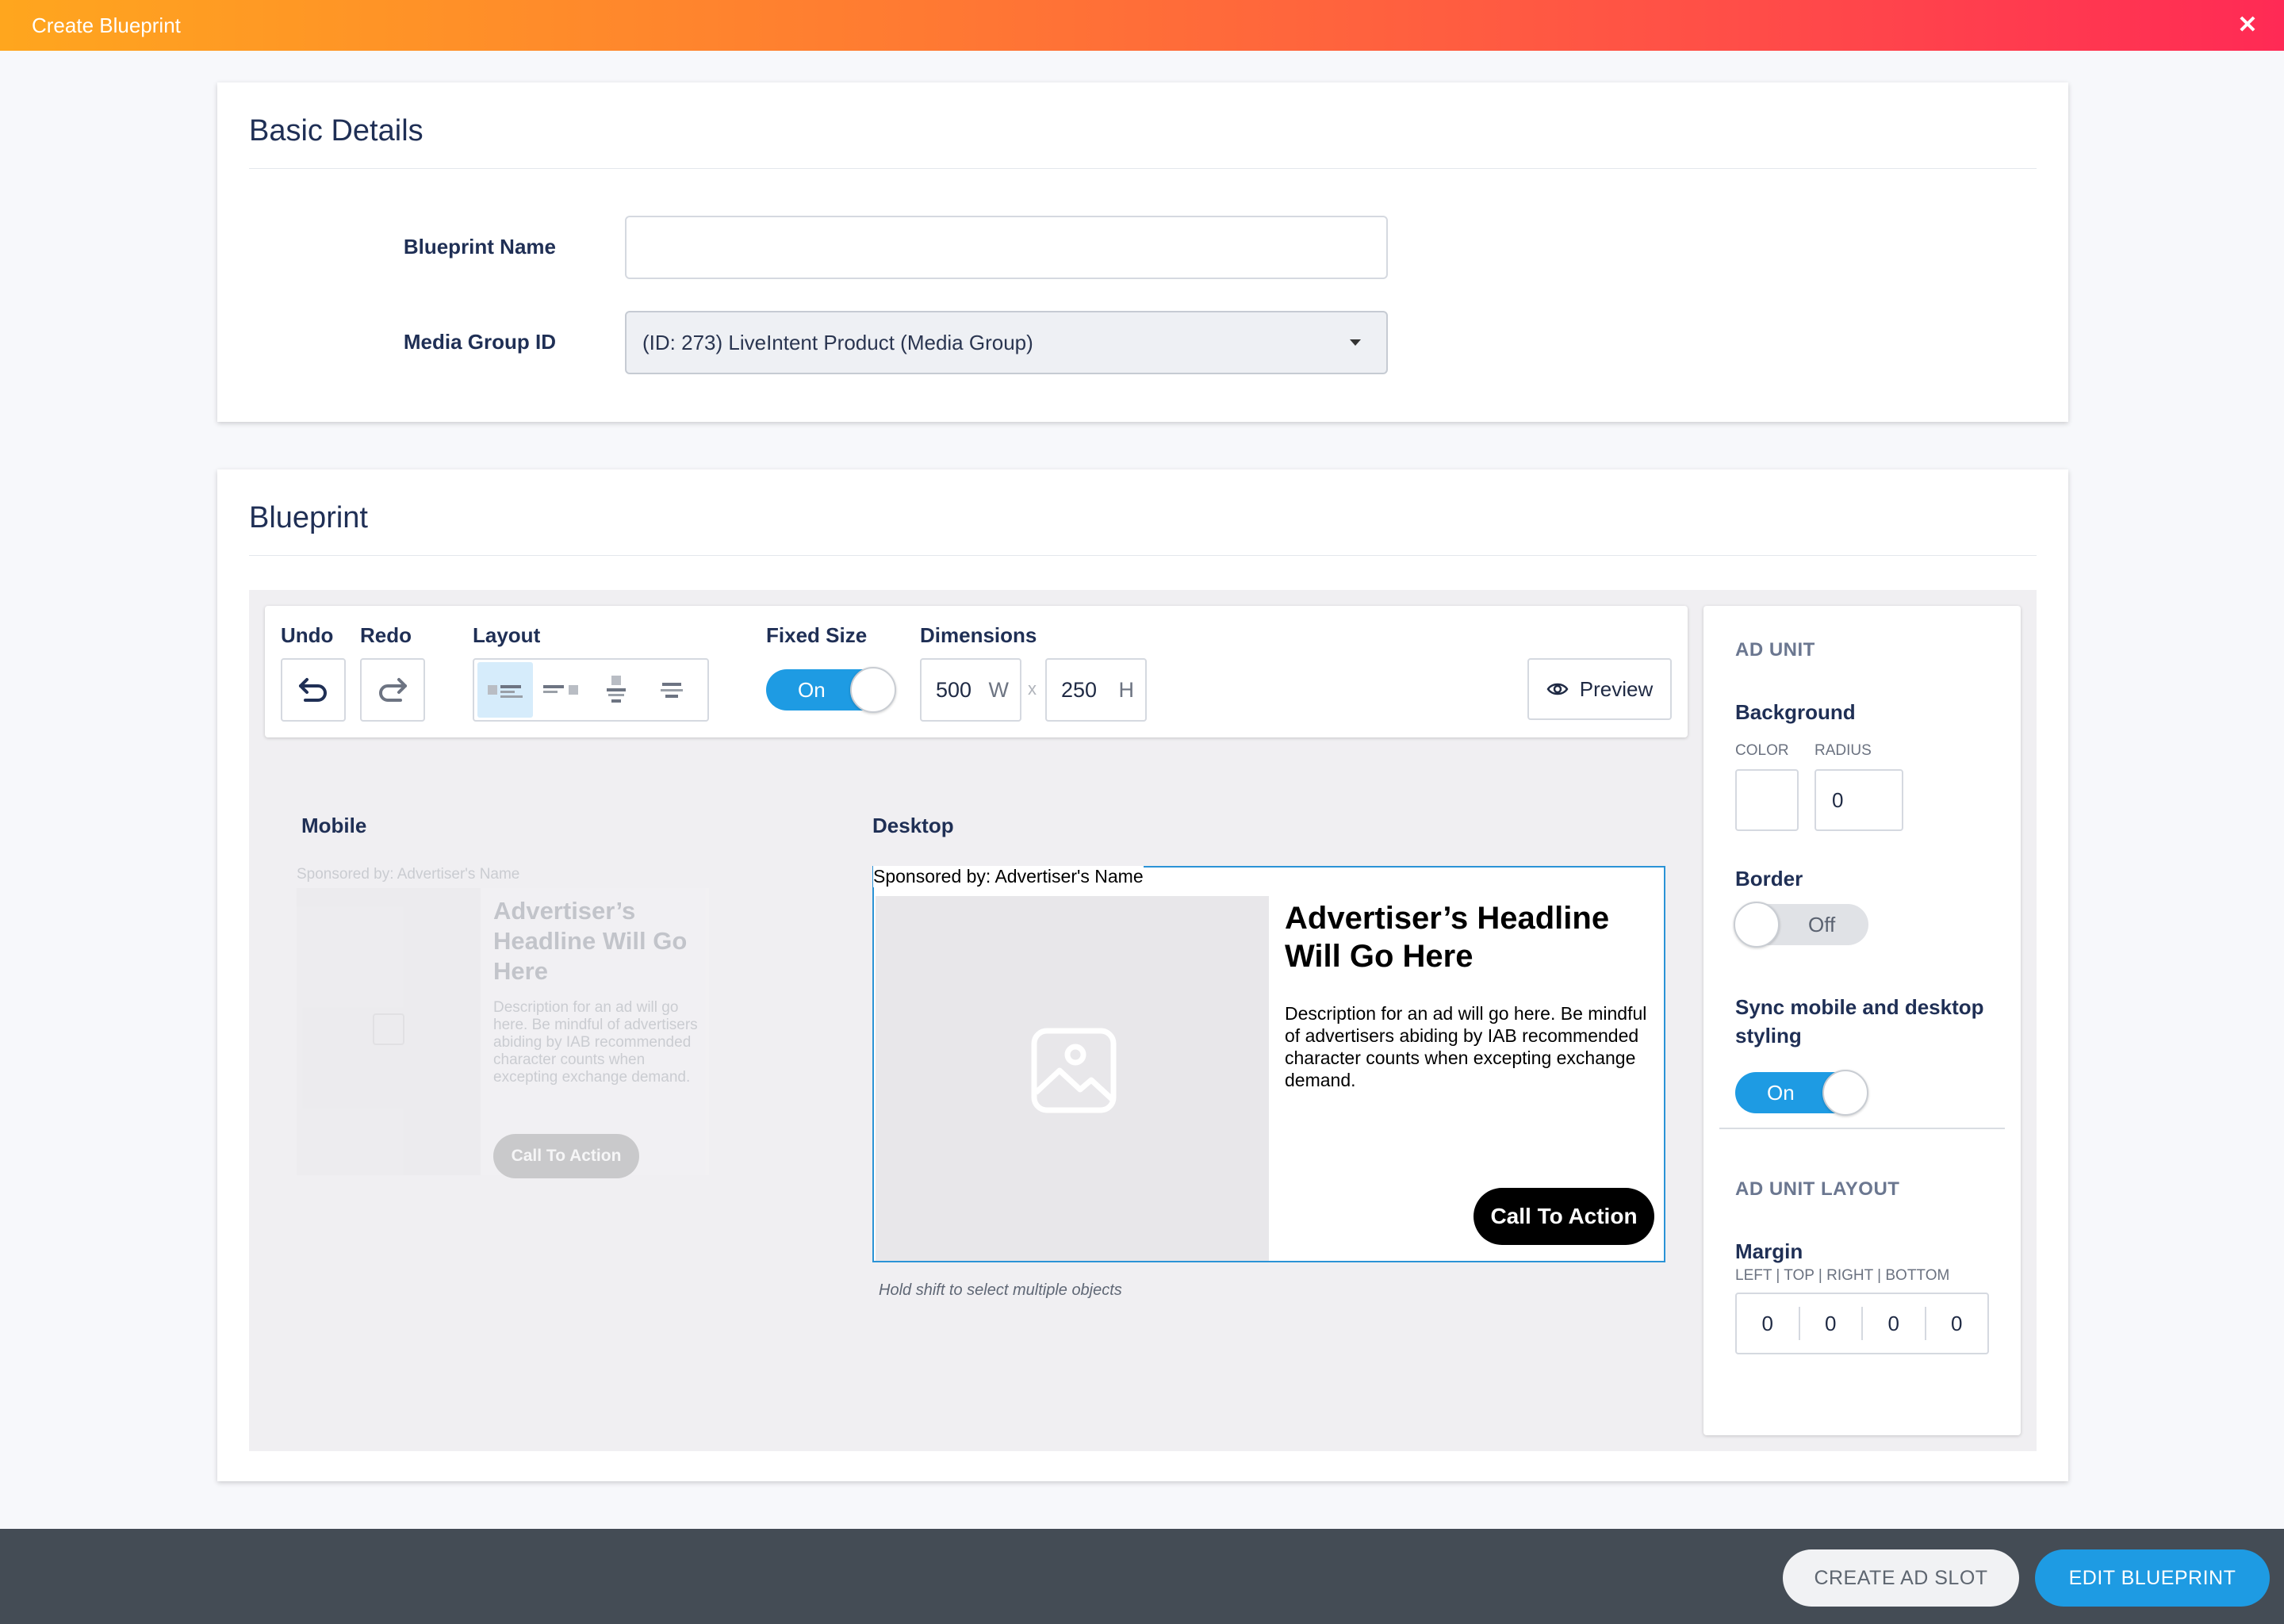  I want to click on ad-unit-heading: AD UNIT, so click(1775, 650).